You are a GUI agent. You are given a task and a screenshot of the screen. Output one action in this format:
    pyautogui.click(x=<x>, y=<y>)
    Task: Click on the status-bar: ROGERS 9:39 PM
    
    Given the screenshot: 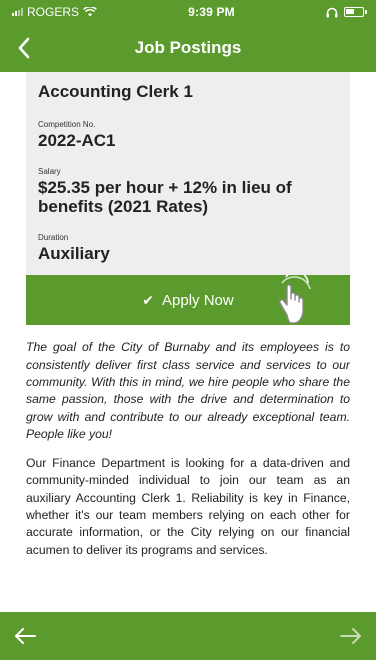 What is the action you would take?
    pyautogui.click(x=188, y=12)
    